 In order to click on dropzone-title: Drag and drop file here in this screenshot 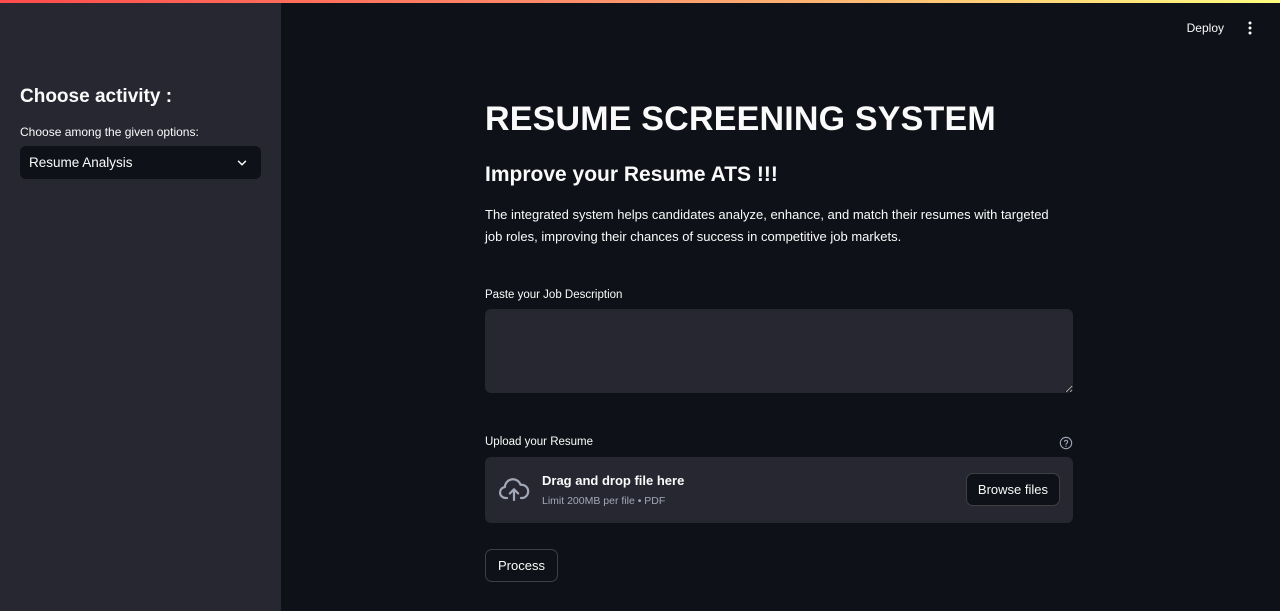, I will do `click(613, 480)`.